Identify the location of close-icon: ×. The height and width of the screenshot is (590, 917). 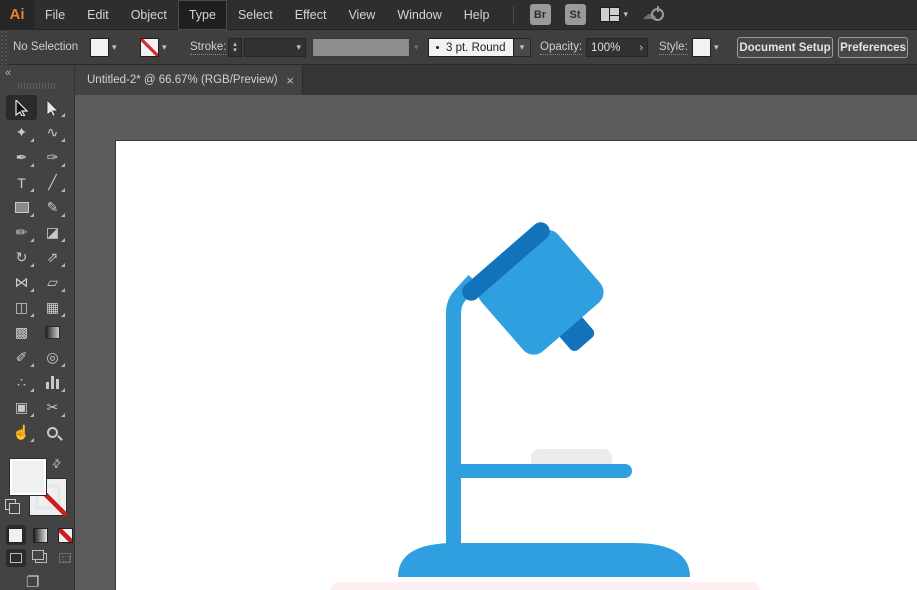
(290, 80).